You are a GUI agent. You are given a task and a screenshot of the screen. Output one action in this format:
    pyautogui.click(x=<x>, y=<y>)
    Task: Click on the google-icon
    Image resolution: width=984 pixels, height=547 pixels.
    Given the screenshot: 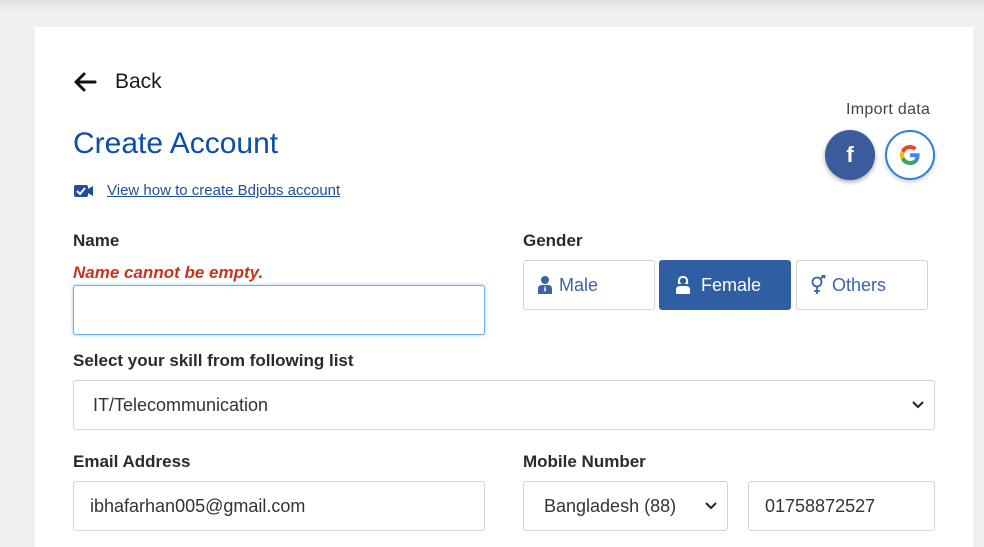 What is the action you would take?
    pyautogui.click(x=910, y=155)
    